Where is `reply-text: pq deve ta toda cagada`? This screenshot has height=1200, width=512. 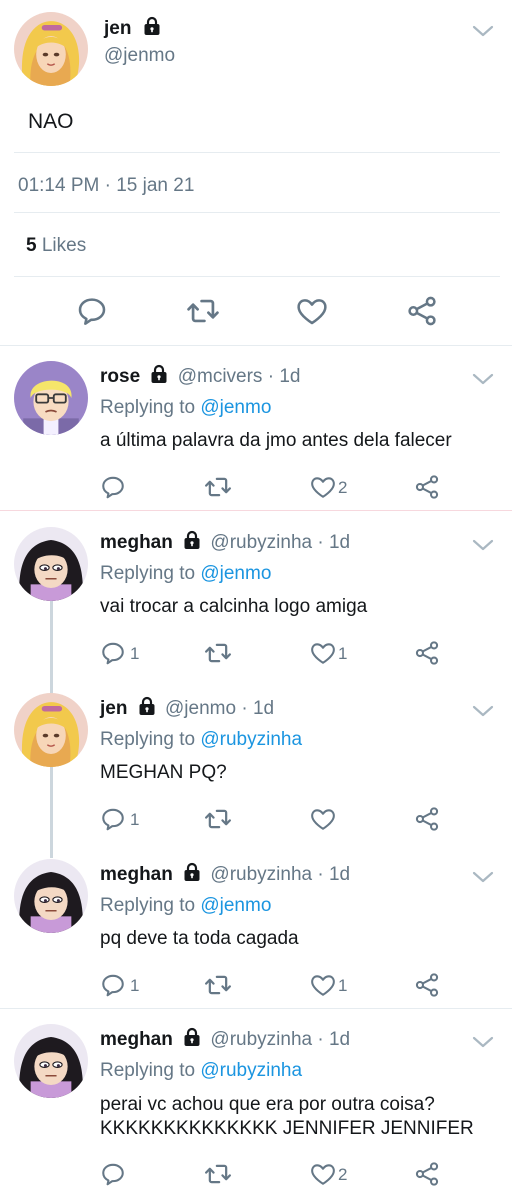
reply-text: pq deve ta toda cagada is located at coordinates (199, 938).